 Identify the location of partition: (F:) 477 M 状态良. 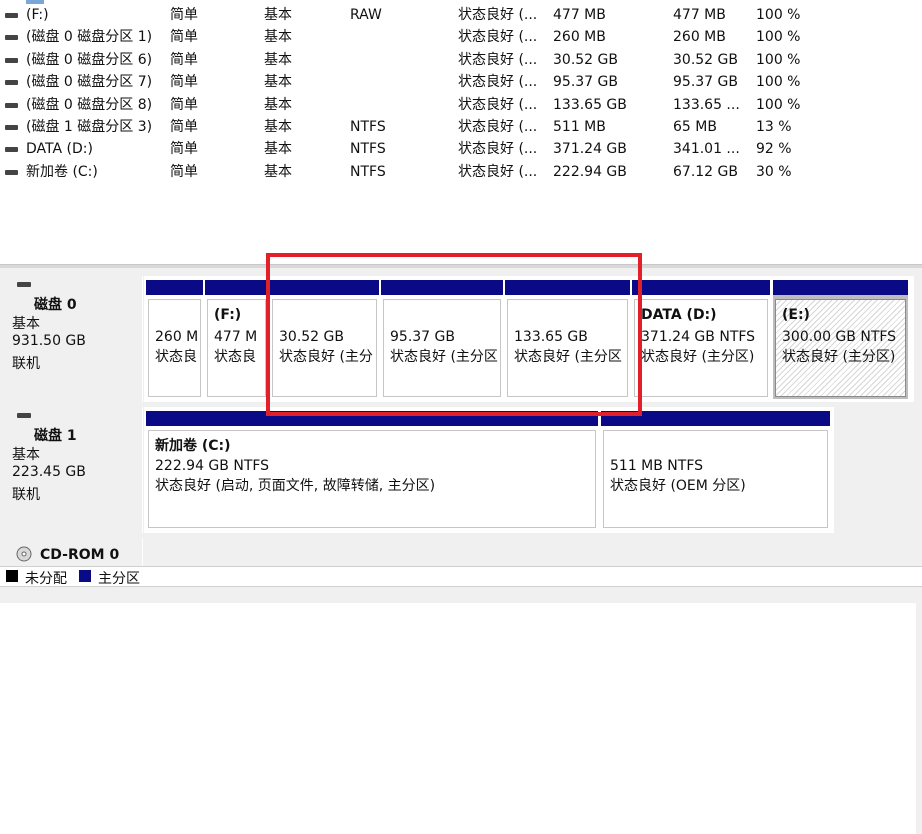
(236, 339).